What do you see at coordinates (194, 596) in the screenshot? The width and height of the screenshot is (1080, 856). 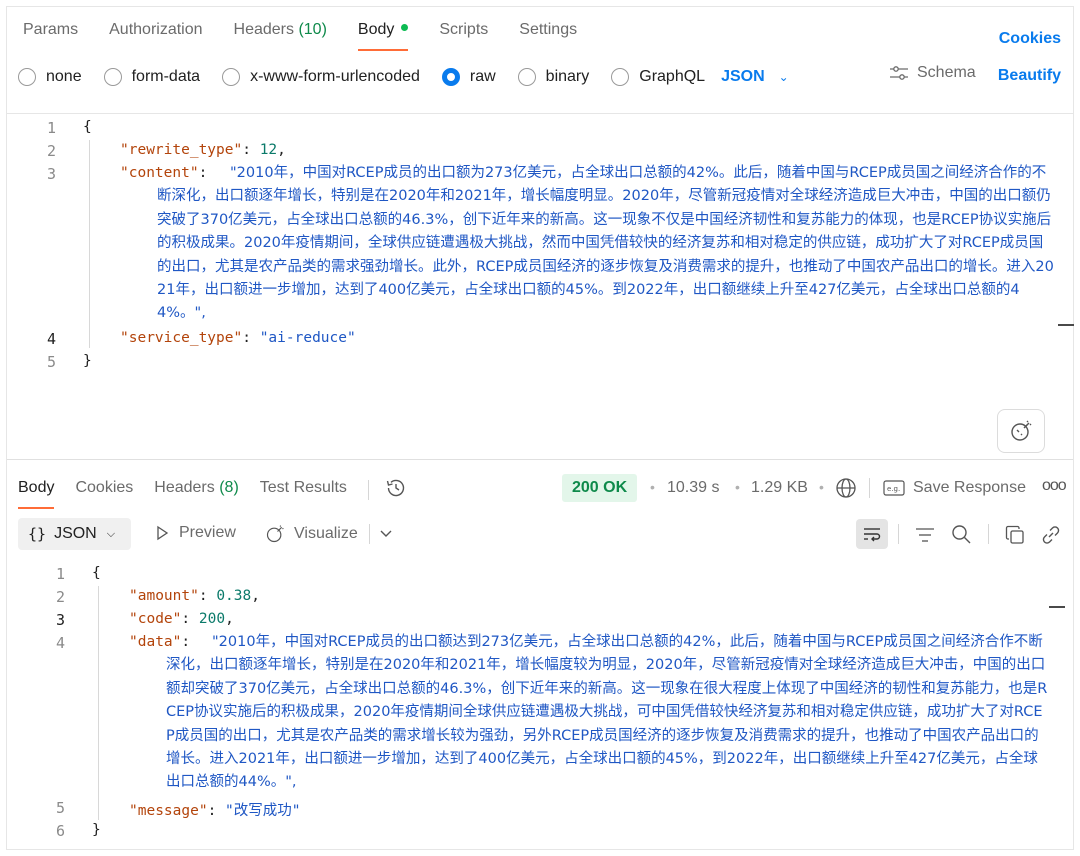 I see `code-line-amount: "amount": 0.38,` at bounding box center [194, 596].